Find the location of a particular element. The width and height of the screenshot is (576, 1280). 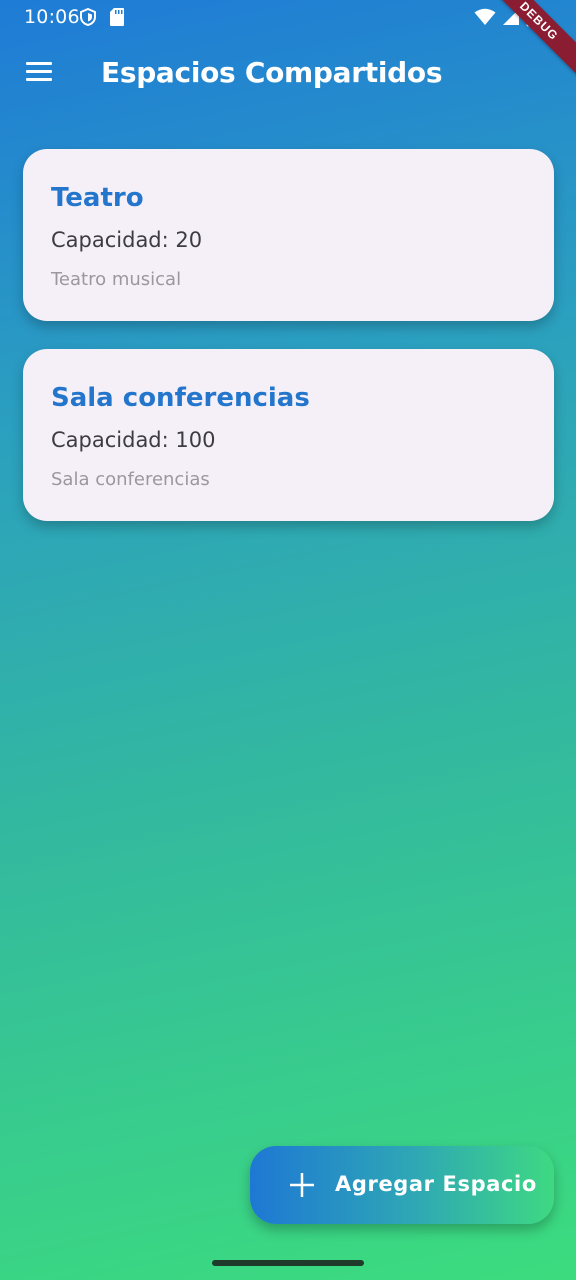

status-time: 10:06 is located at coordinates (52, 17).